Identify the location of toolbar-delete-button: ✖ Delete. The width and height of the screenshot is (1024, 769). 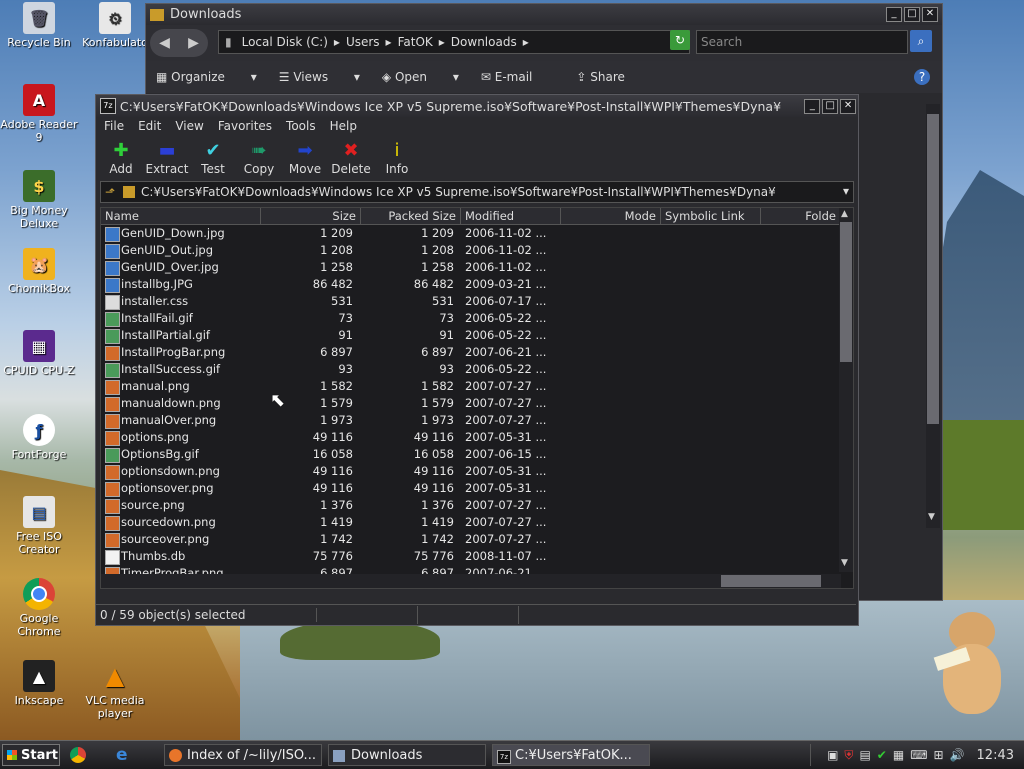
(351, 158).